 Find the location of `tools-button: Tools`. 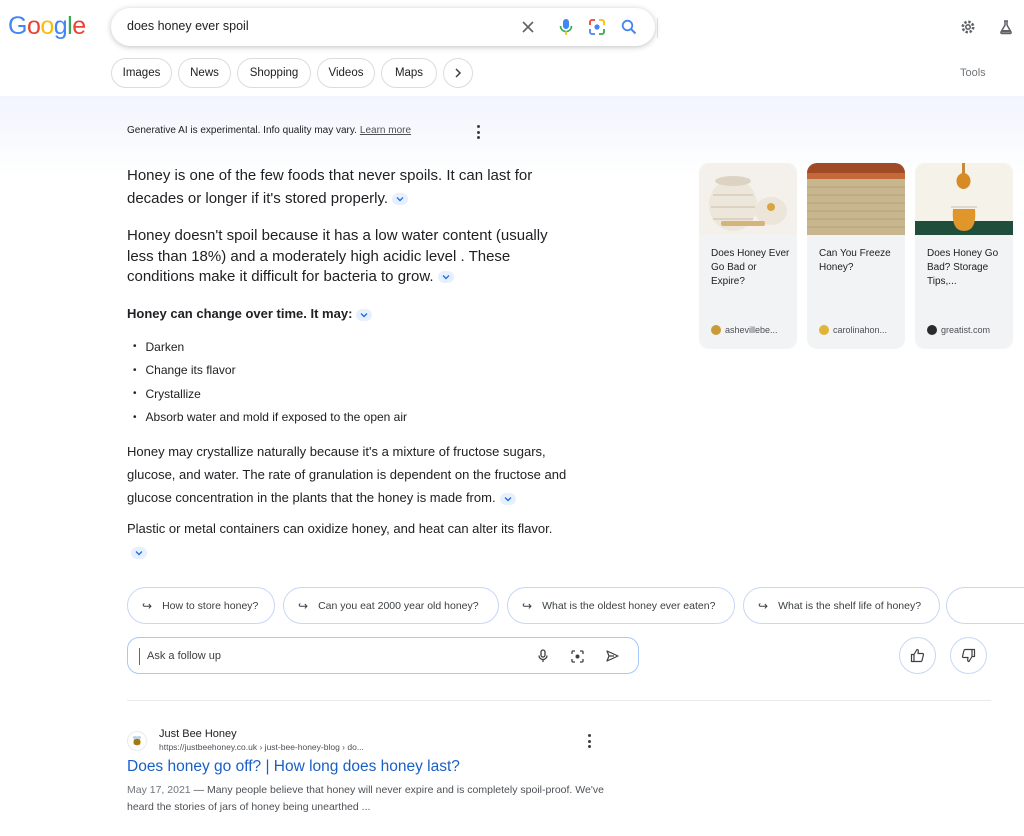

tools-button: Tools is located at coordinates (973, 73).